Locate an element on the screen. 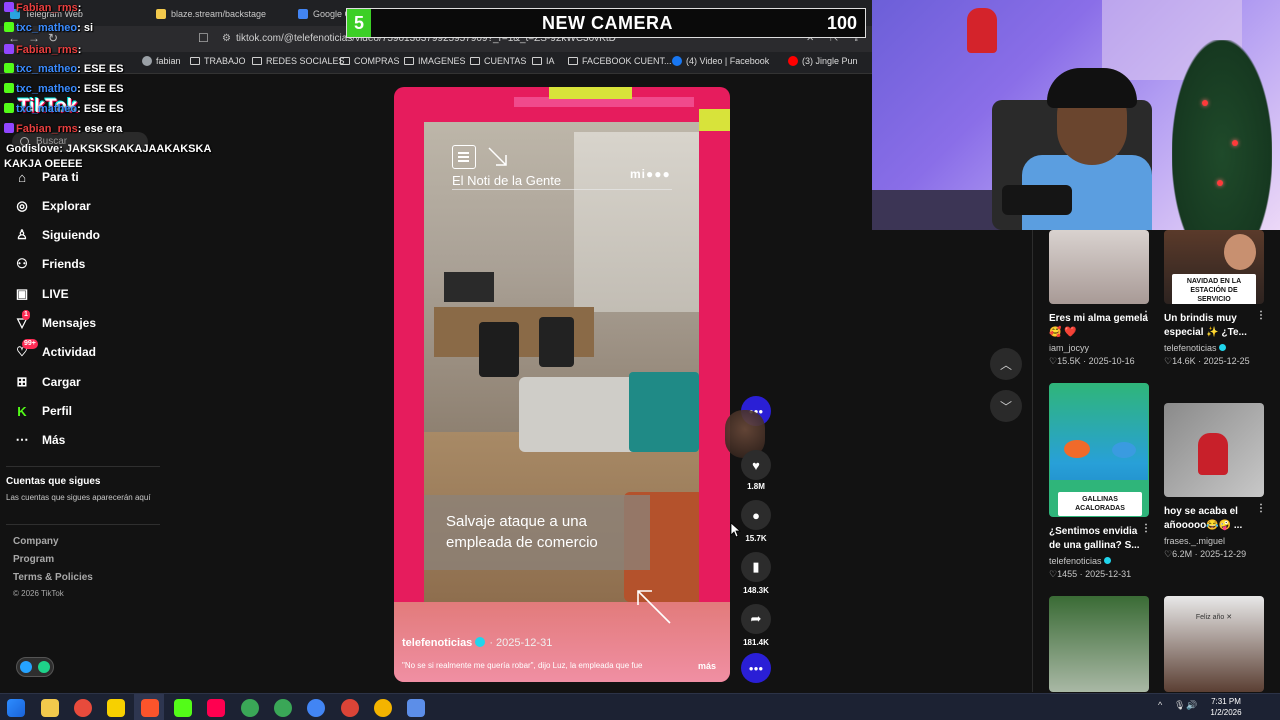 The image size is (1280, 720). tiktok-icon is located at coordinates (216, 708).